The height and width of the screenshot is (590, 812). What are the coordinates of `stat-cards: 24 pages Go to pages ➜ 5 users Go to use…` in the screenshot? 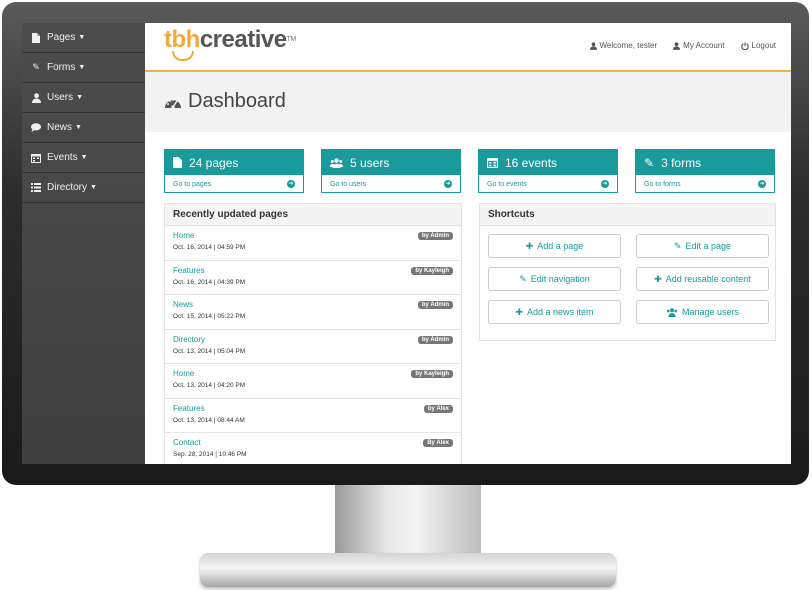 It's located at (469, 171).